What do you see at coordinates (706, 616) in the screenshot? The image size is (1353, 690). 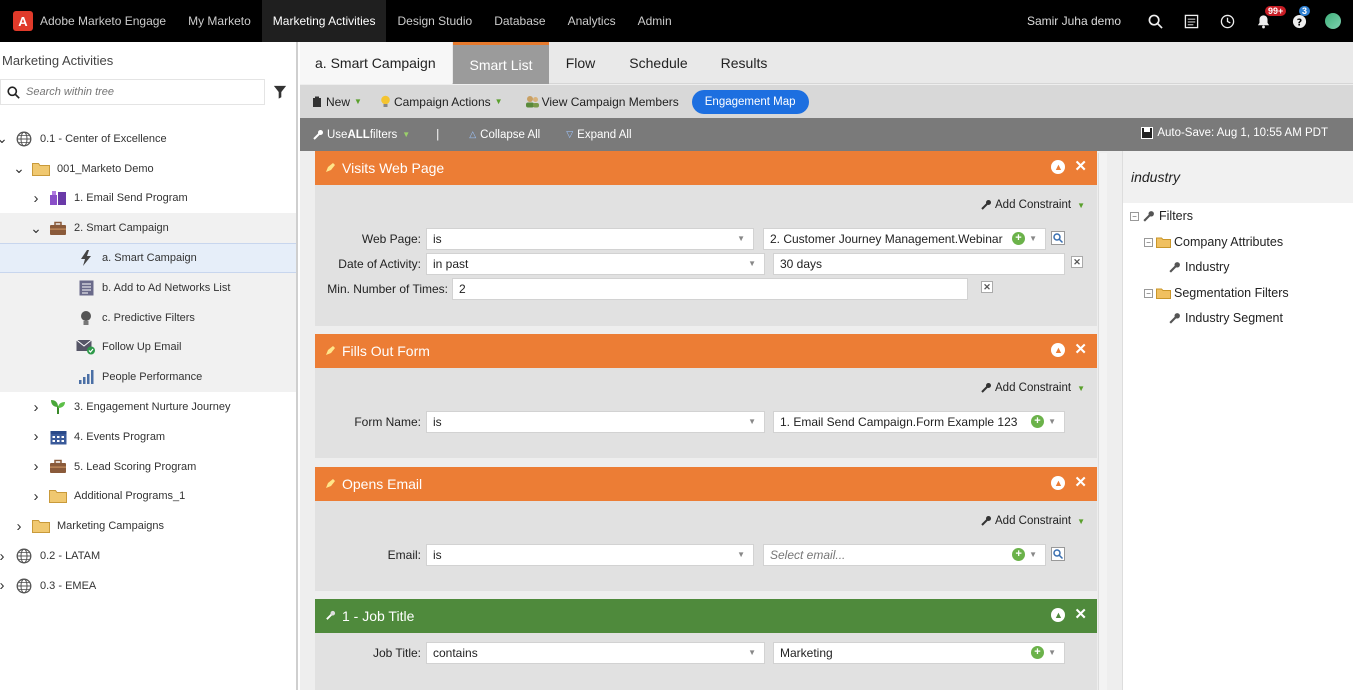 I see `filter-header: 1 - Job Title ▲ ✕` at bounding box center [706, 616].